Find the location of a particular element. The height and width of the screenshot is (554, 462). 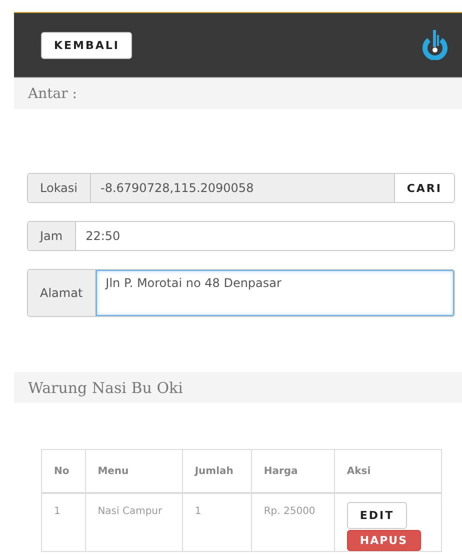

column-header: Menu is located at coordinates (133, 471).